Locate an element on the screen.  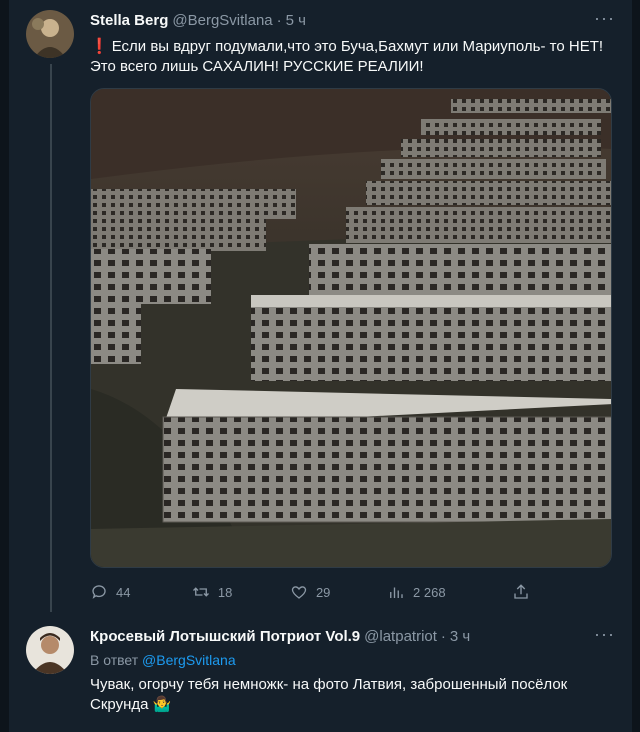
views-count: 2 268 is located at coordinates (429, 592).